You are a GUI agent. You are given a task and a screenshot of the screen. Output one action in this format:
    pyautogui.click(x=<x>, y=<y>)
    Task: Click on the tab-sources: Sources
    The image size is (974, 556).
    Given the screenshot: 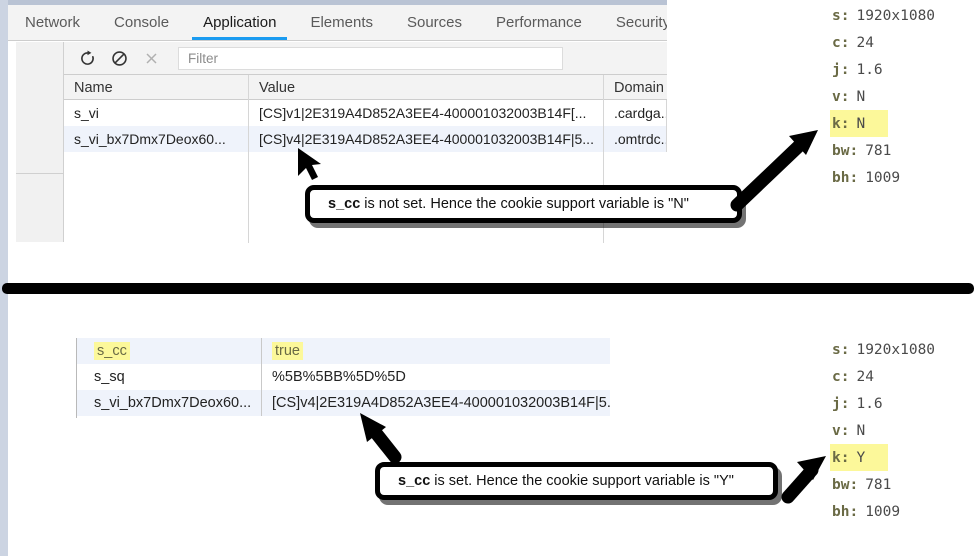 What is the action you would take?
    pyautogui.click(x=434, y=22)
    